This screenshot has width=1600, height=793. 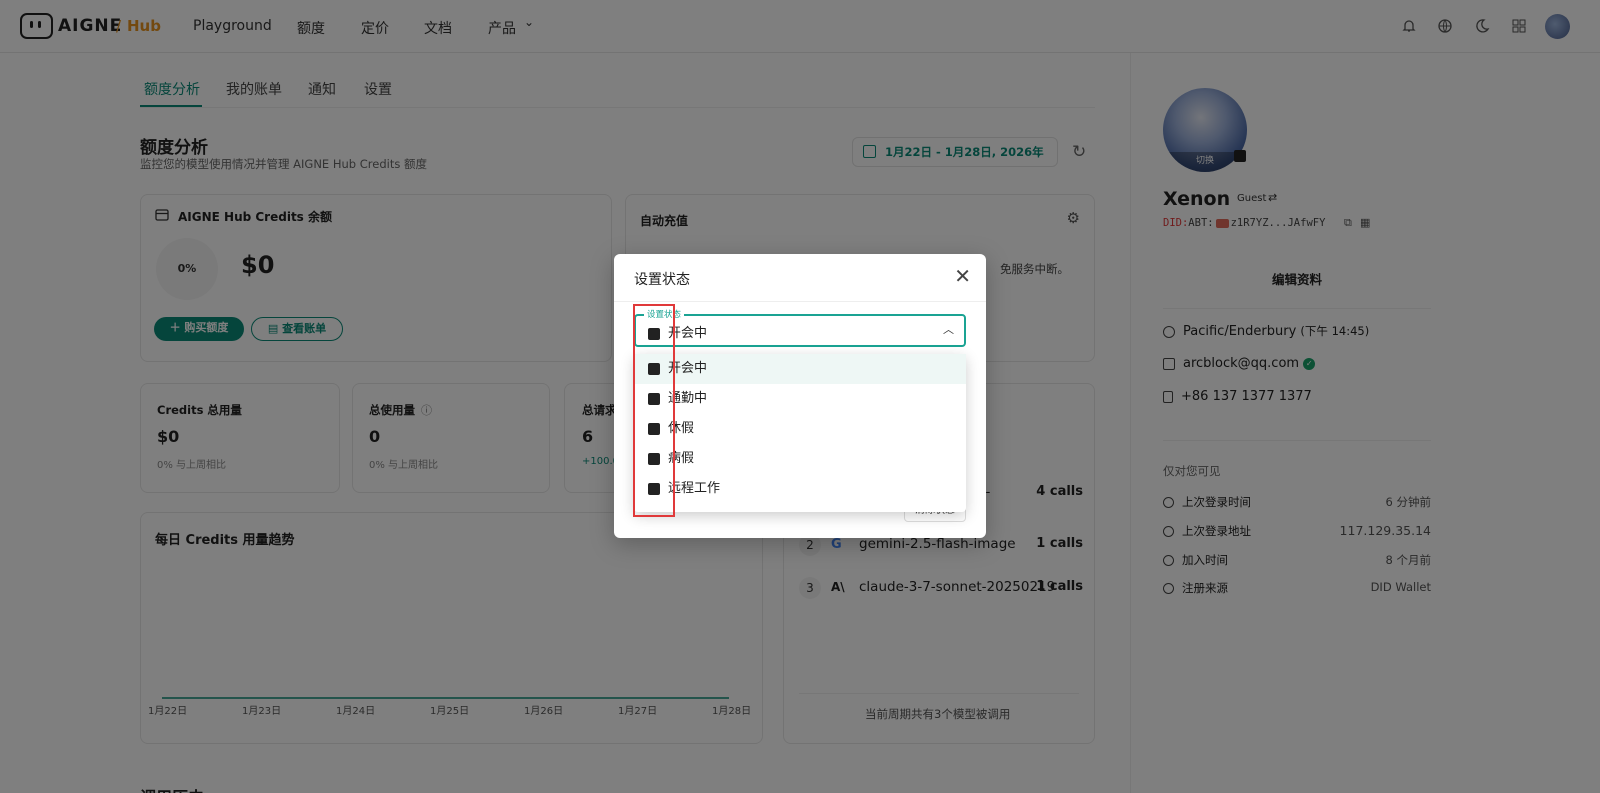 What do you see at coordinates (800, 429) in the screenshot?
I see `status-option-vacation: 休假` at bounding box center [800, 429].